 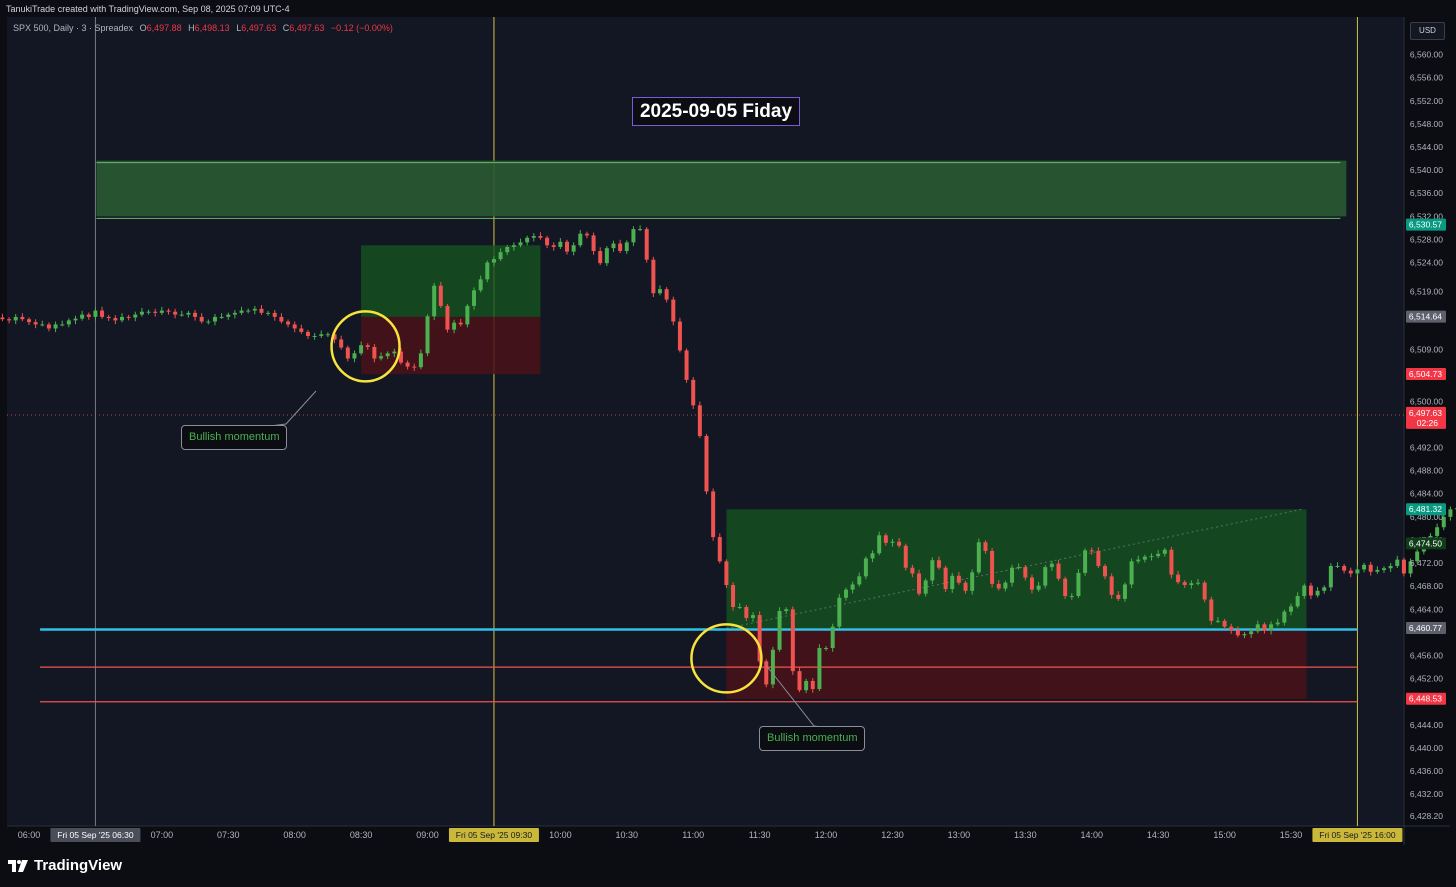 I want to click on y-tick-label: 6,456.00, so click(x=1426, y=656).